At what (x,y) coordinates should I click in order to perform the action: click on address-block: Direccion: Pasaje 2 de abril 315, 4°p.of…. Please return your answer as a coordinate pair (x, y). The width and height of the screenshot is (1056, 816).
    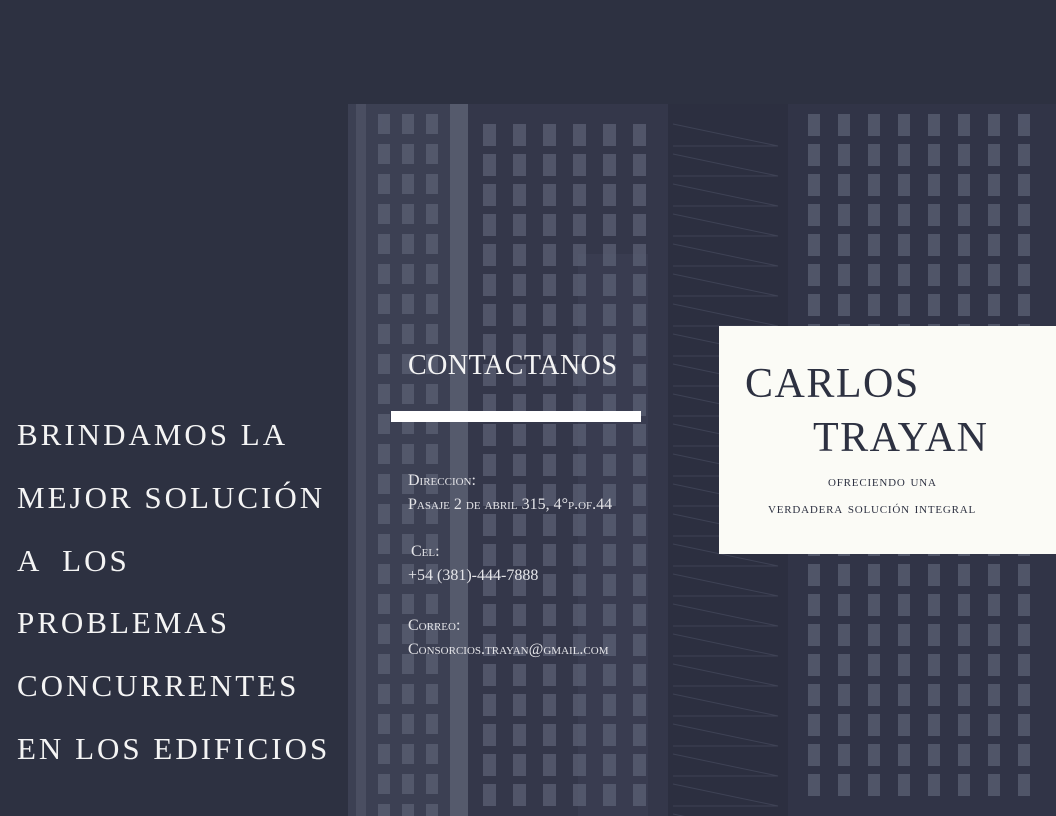
    Looking at the image, I should click on (510, 493).